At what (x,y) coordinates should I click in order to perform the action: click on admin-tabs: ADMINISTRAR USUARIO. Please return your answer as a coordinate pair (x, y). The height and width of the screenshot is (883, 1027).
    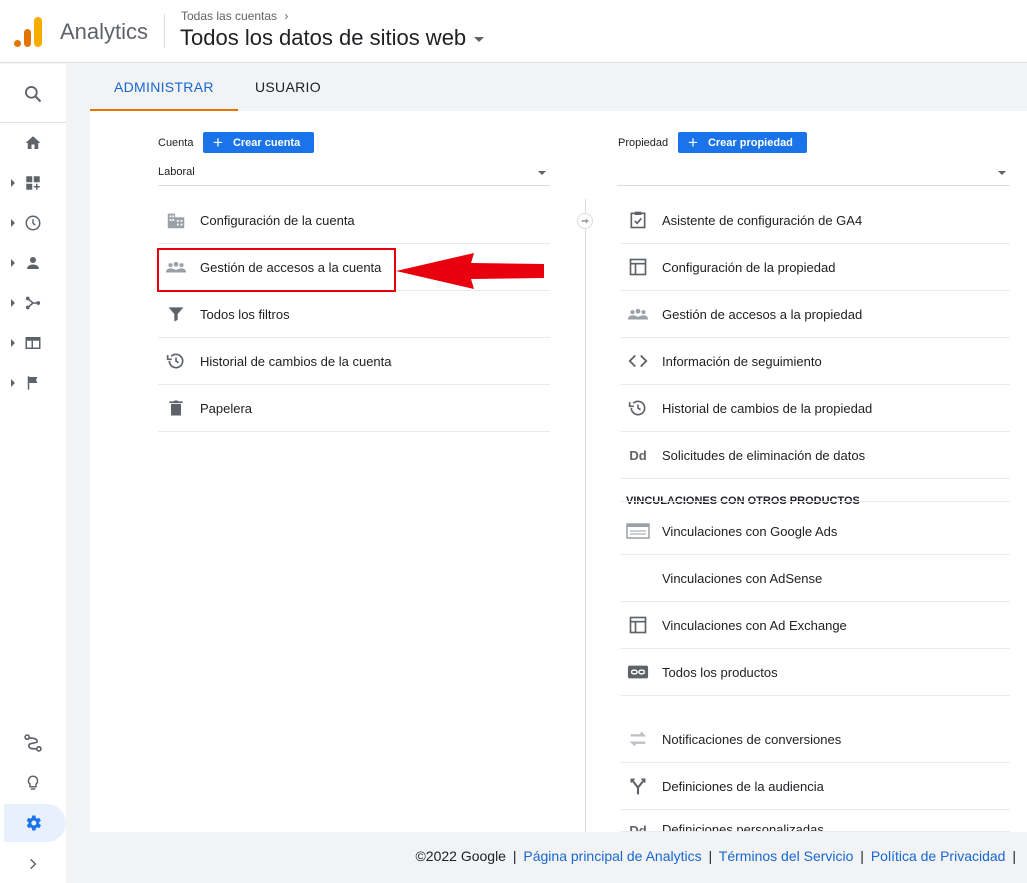
    Looking at the image, I should click on (546, 87).